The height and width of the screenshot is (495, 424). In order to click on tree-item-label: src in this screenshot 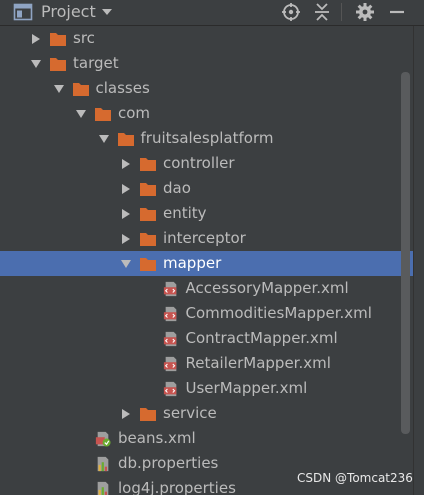, I will do `click(84, 38)`.